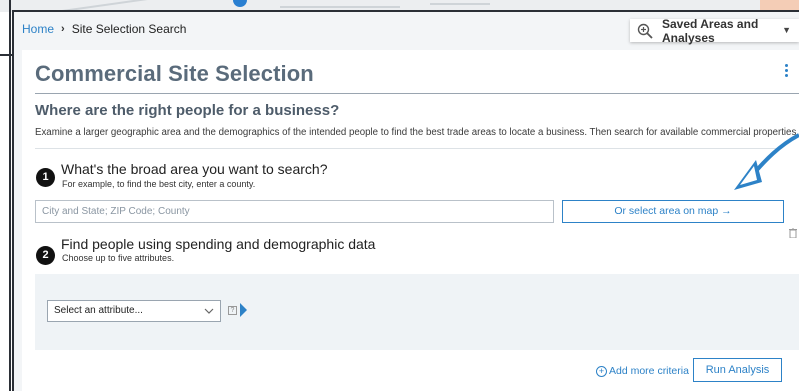 The width and height of the screenshot is (799, 391). What do you see at coordinates (174, 73) in the screenshot?
I see `page-title: Commercial Site Selection` at bounding box center [174, 73].